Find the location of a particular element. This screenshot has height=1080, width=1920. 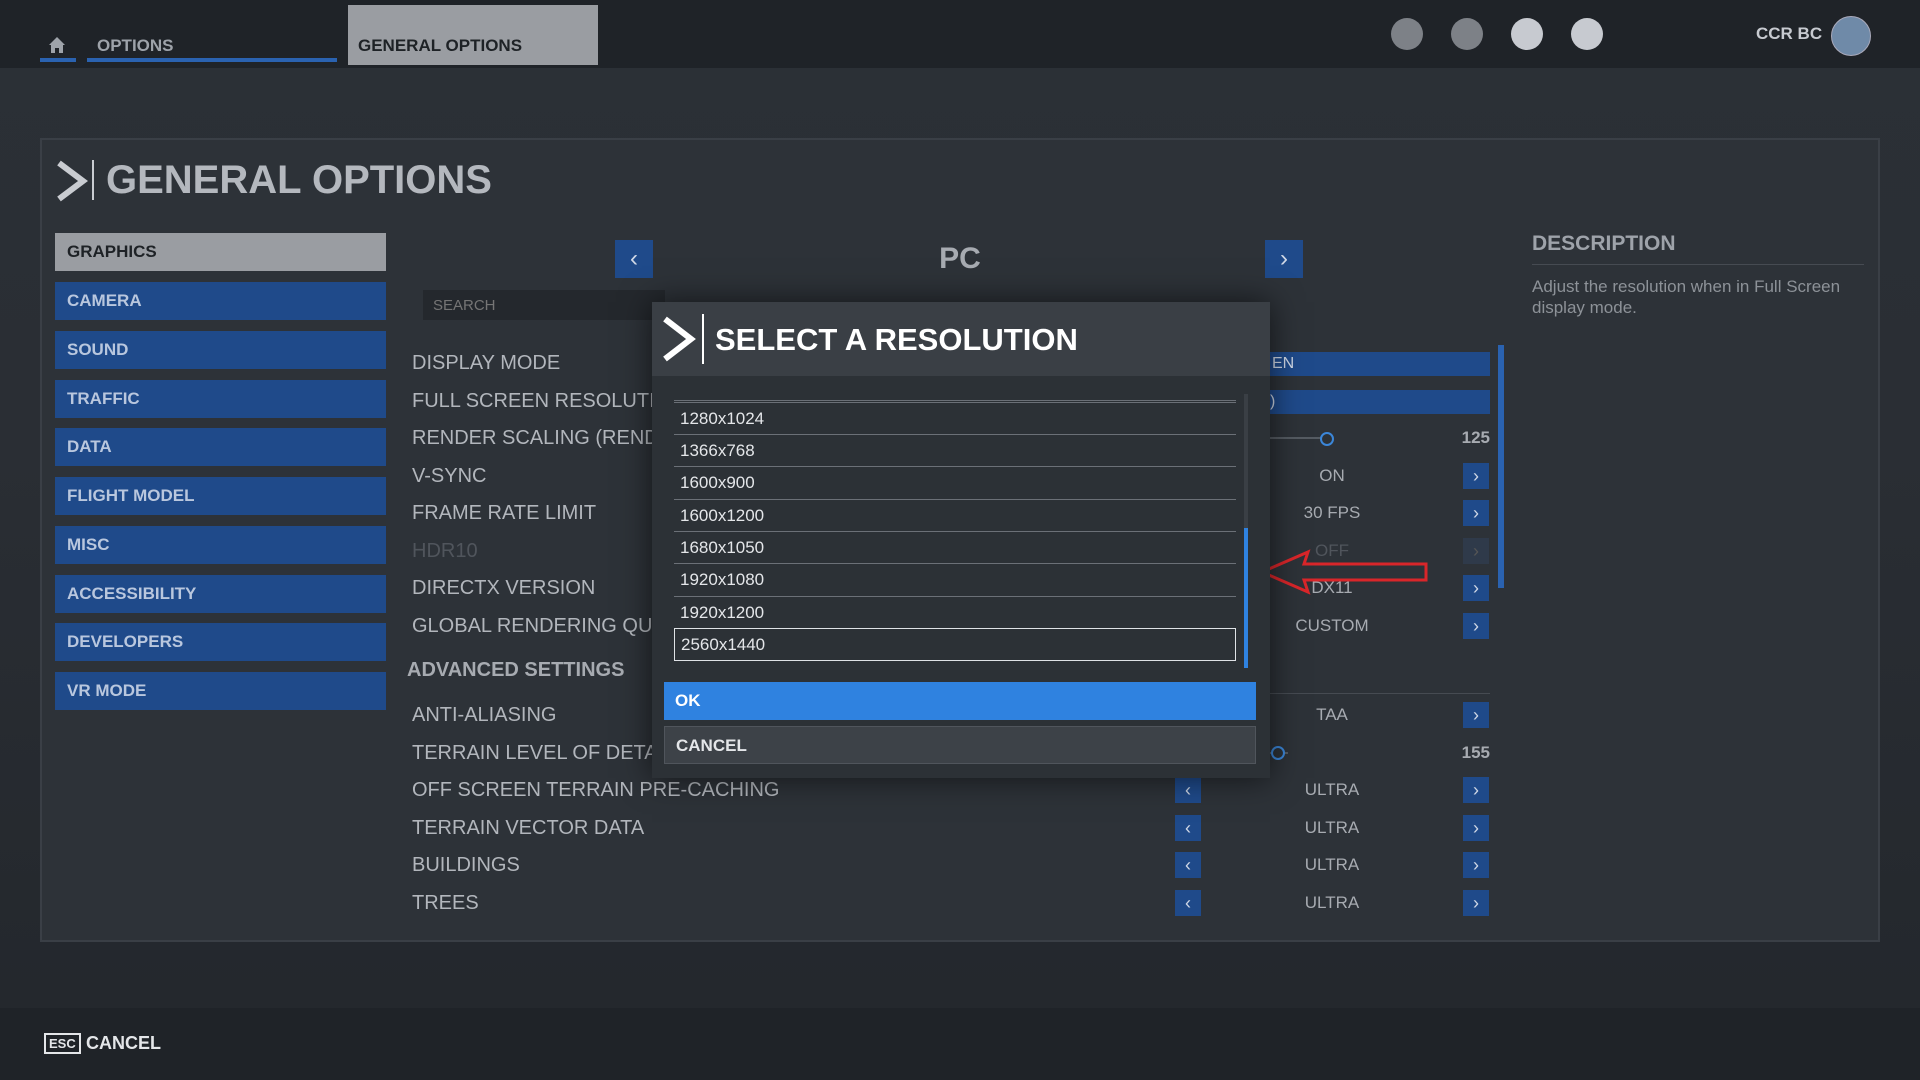

buildings-next-button: › is located at coordinates (1476, 865).